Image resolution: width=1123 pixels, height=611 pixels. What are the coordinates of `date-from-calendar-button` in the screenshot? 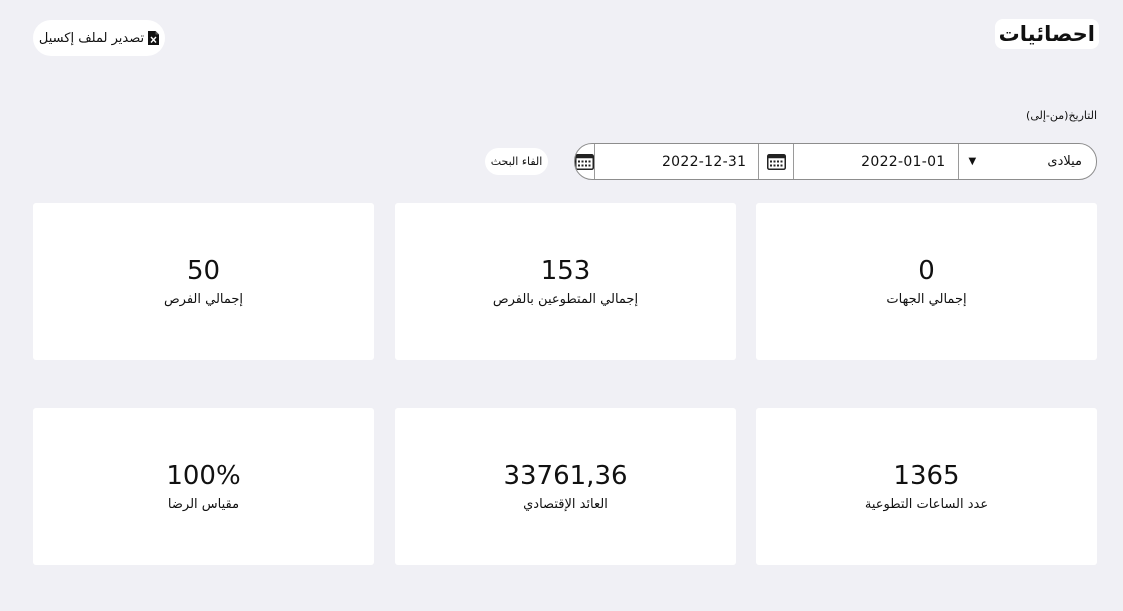 It's located at (775, 161).